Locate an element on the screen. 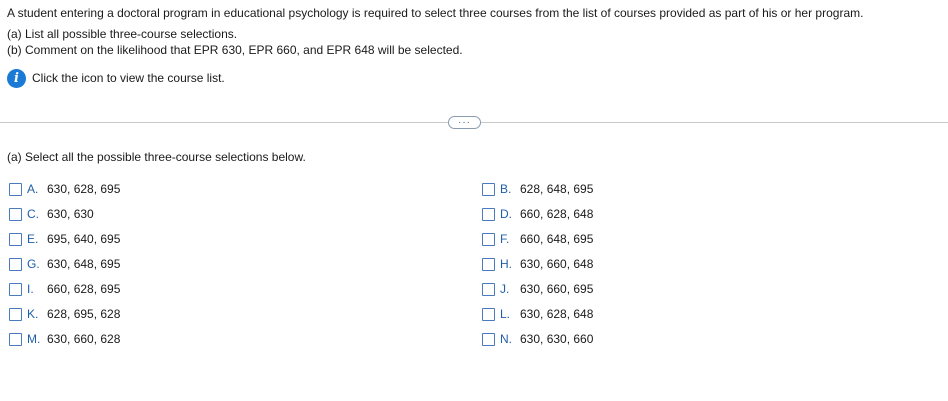 The width and height of the screenshot is (948, 401). option-value: 695, 640, 695 is located at coordinates (84, 239).